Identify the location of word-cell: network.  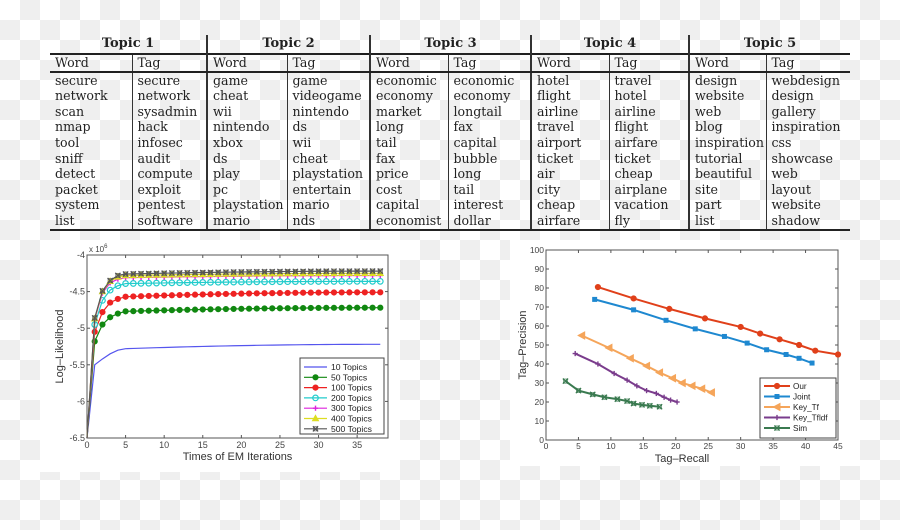
(81, 96).